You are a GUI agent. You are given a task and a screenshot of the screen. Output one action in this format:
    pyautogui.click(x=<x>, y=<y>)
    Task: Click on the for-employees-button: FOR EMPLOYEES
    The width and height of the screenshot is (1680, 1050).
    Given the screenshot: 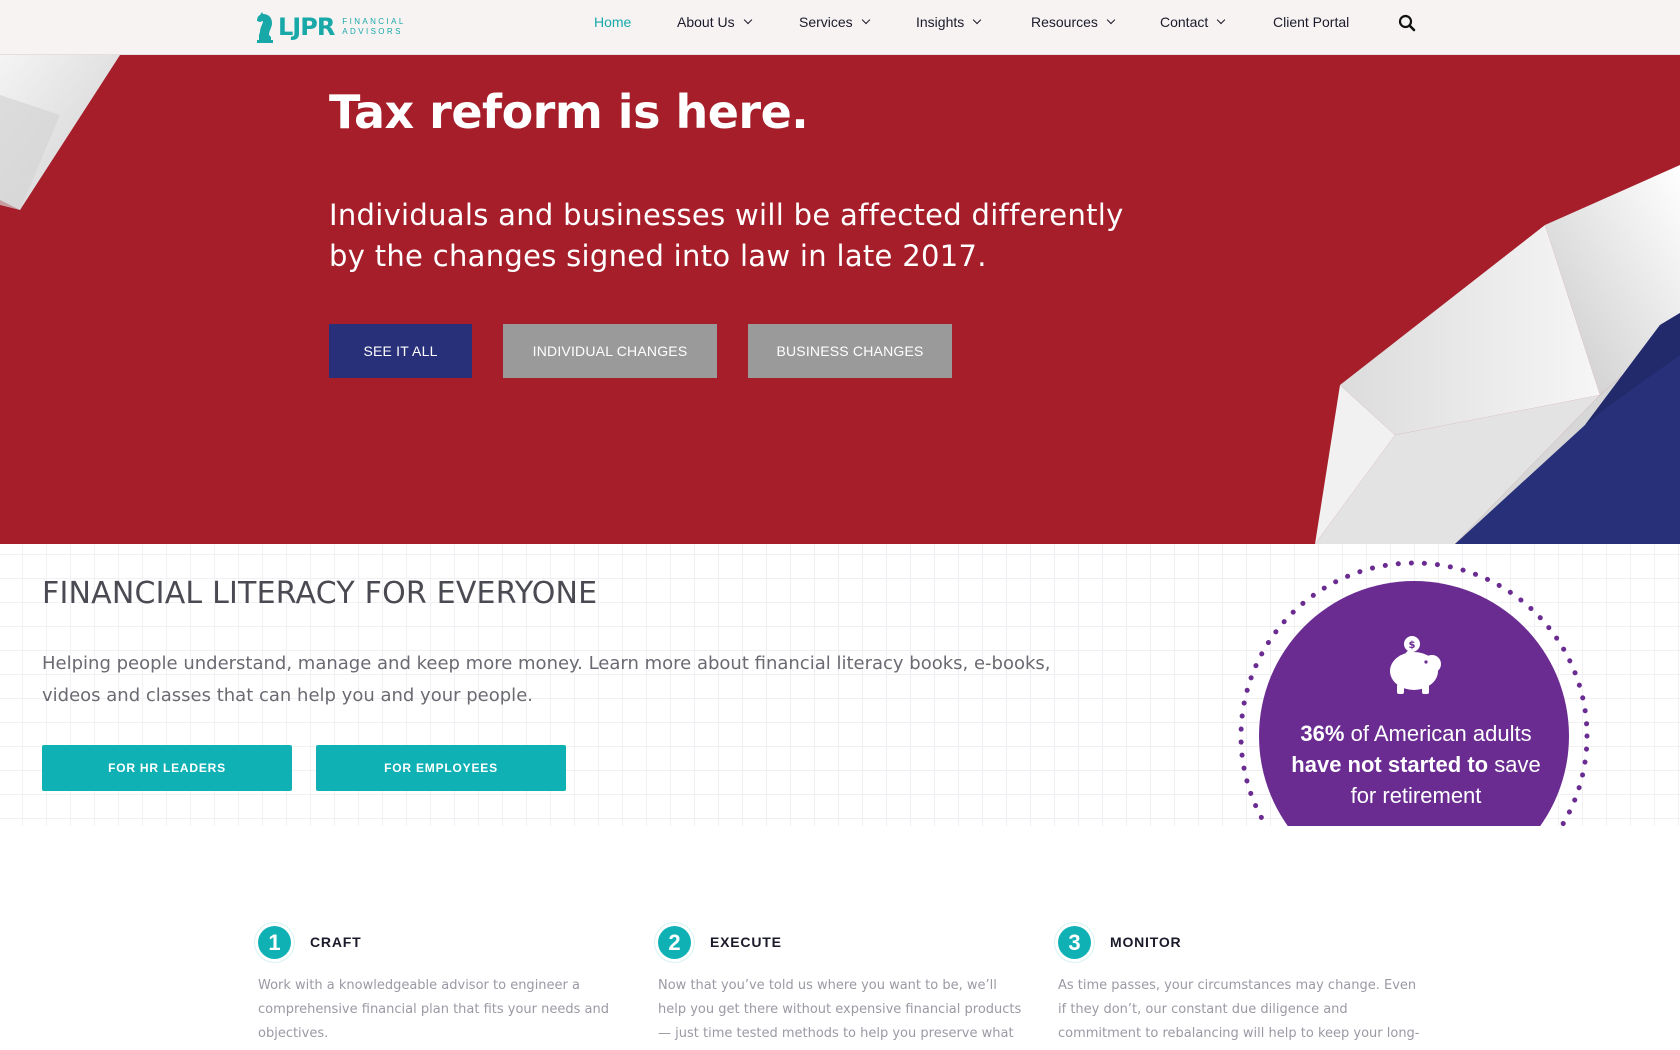 What is the action you would take?
    pyautogui.click(x=441, y=768)
    